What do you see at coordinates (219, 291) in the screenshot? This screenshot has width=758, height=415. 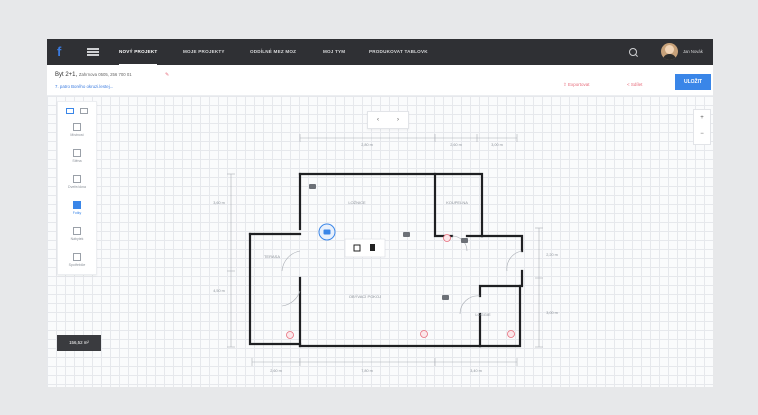 I see `dim-left-2: 4,50 m` at bounding box center [219, 291].